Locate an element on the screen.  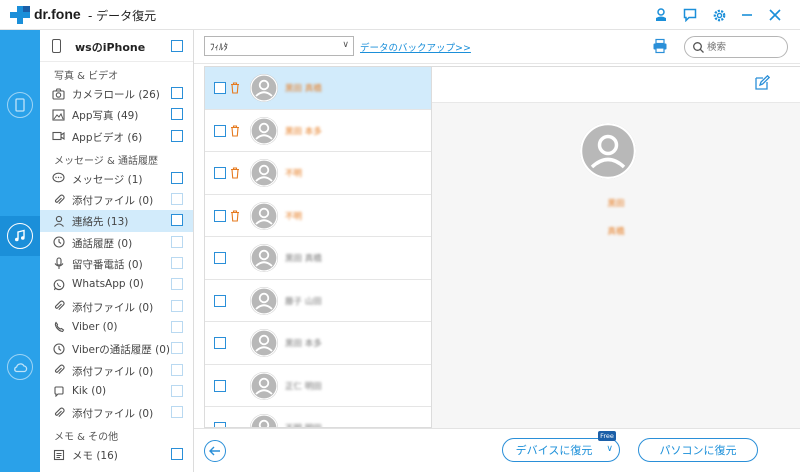
device-select-all-checkbox is located at coordinates (177, 46).